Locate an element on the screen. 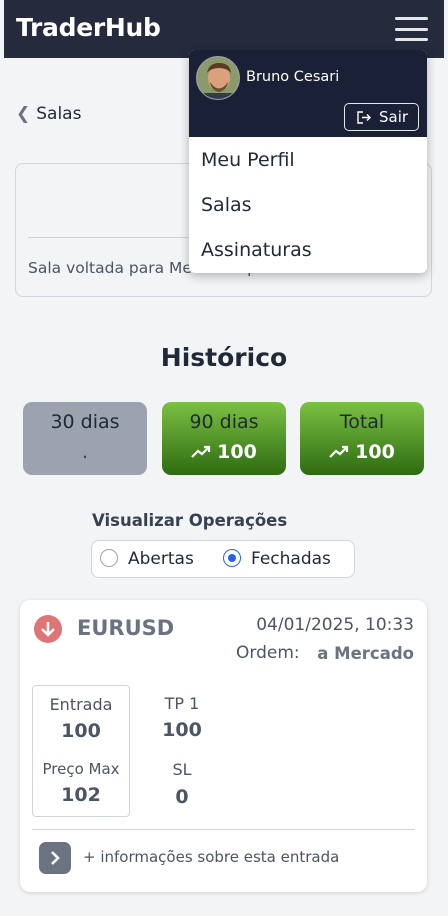  entry-box: Entrada 100 Preço Max 102 is located at coordinates (81, 751).